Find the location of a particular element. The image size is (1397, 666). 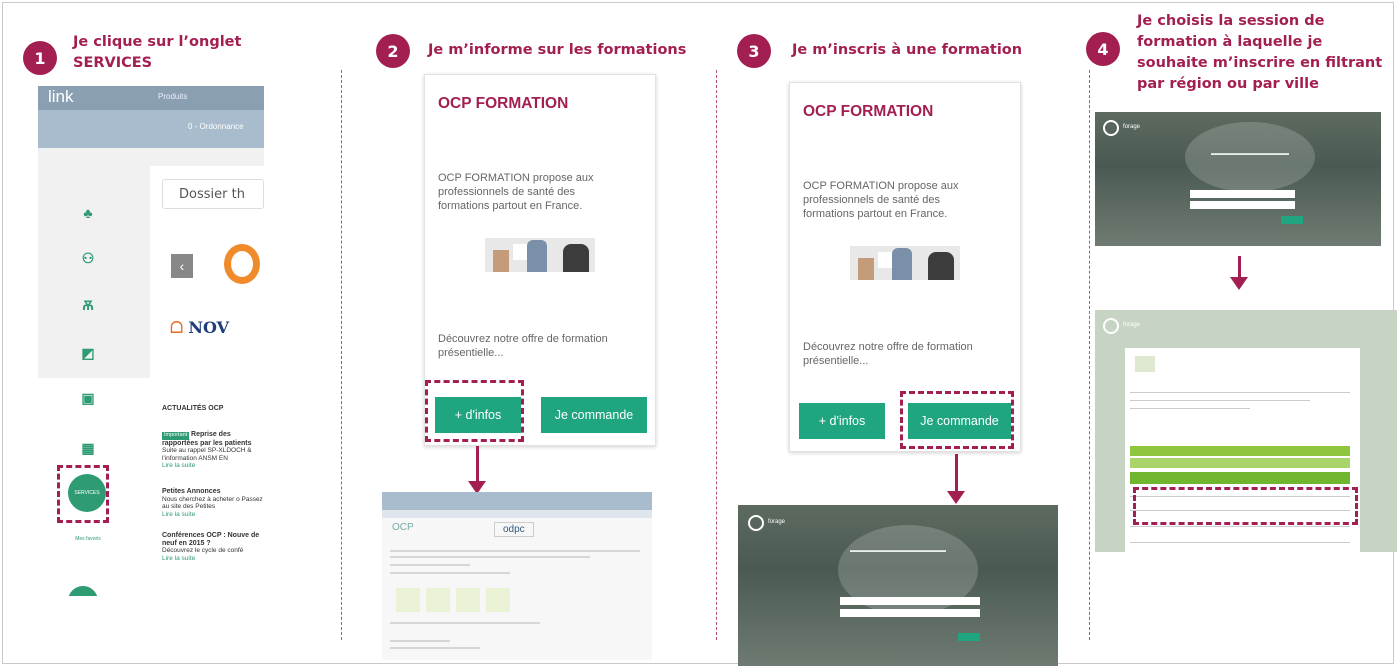

home-icon: ♣ is located at coordinates (88, 213).